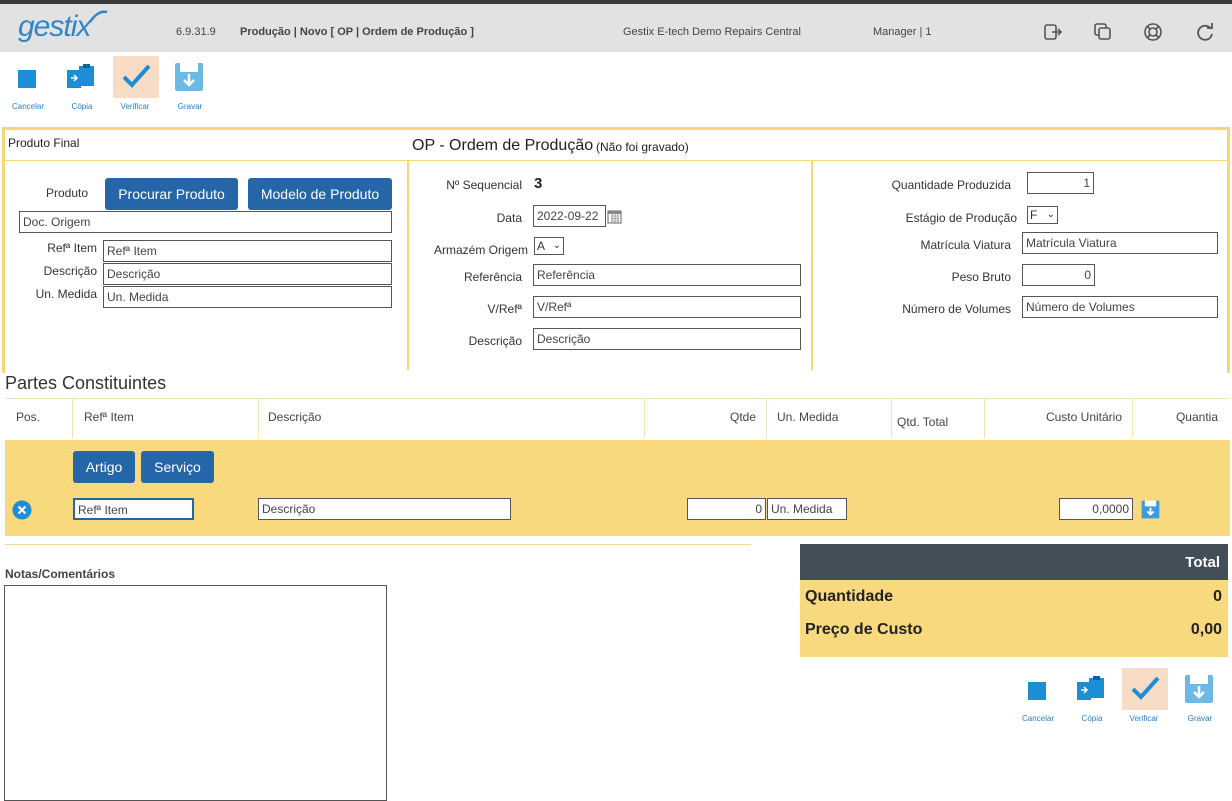  Describe the element at coordinates (614, 216) in the screenshot. I see `calendar-icon` at that location.